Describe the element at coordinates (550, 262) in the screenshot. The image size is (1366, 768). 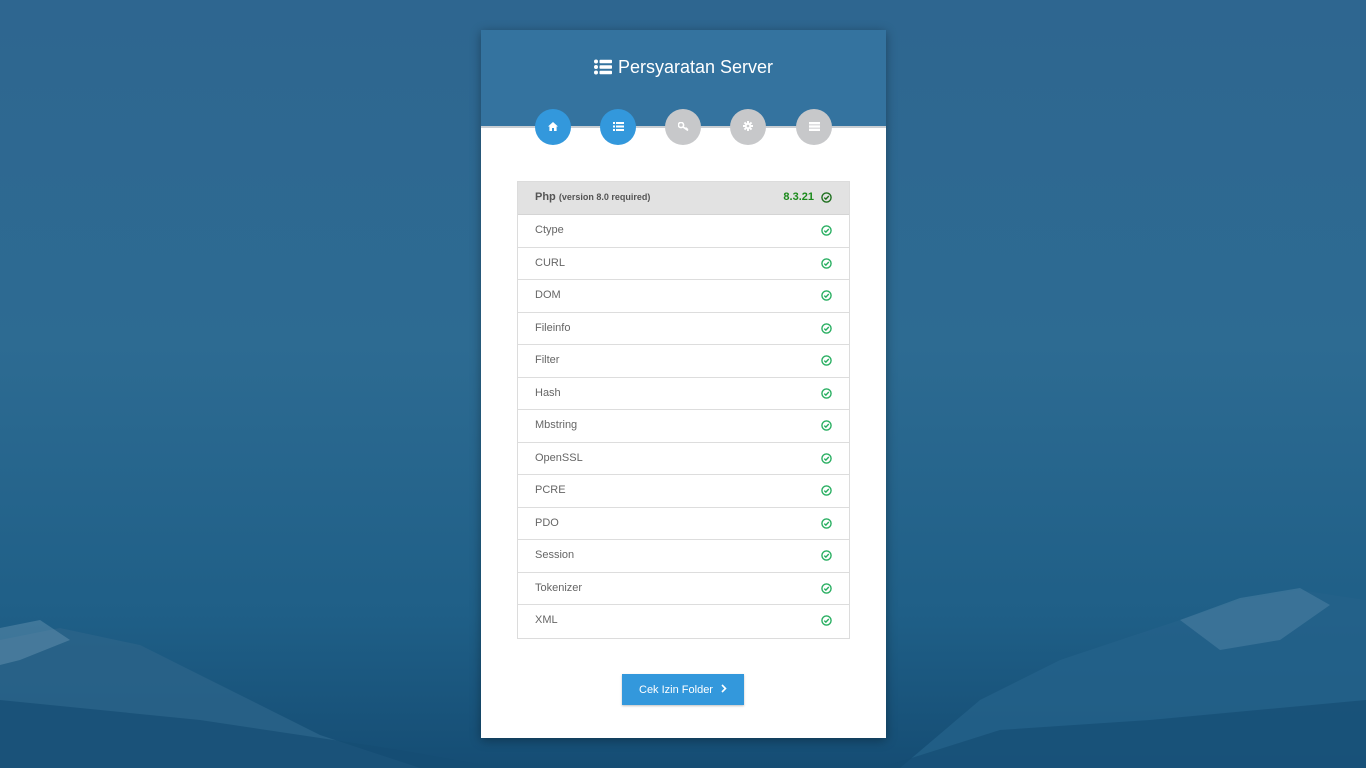
I see `extension-name: CURL` at that location.